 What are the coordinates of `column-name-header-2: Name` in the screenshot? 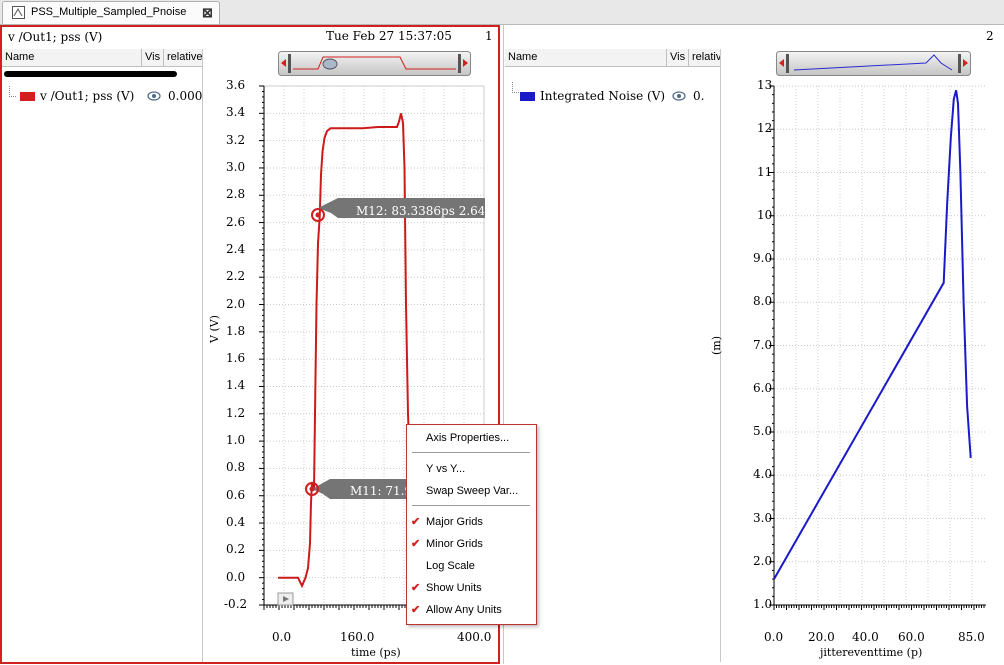 It's located at (585, 57).